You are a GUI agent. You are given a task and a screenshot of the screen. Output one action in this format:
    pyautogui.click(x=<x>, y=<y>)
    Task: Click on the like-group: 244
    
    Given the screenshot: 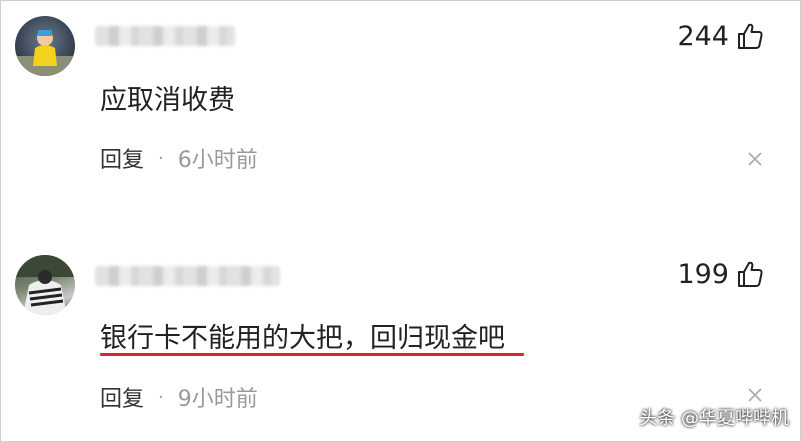 What is the action you would take?
    pyautogui.click(x=721, y=36)
    